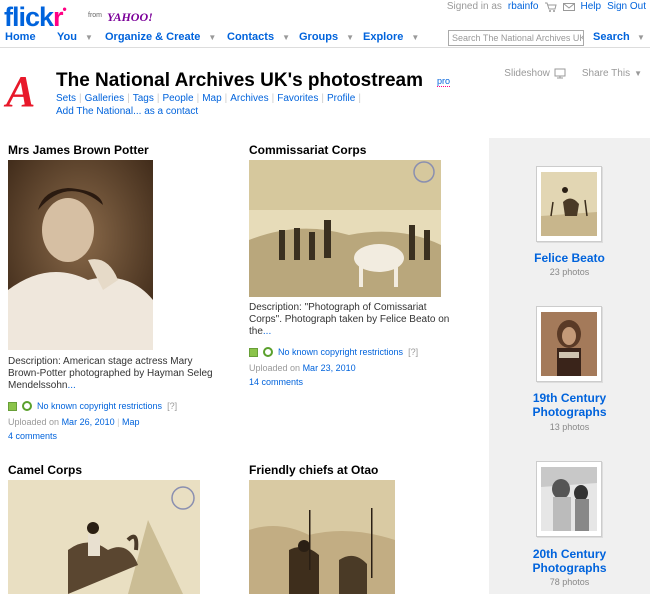 Image resolution: width=650 pixels, height=594 pixels. Describe the element at coordinates (251, 37) in the screenshot. I see `nav-contacts-label: Contacts` at that location.